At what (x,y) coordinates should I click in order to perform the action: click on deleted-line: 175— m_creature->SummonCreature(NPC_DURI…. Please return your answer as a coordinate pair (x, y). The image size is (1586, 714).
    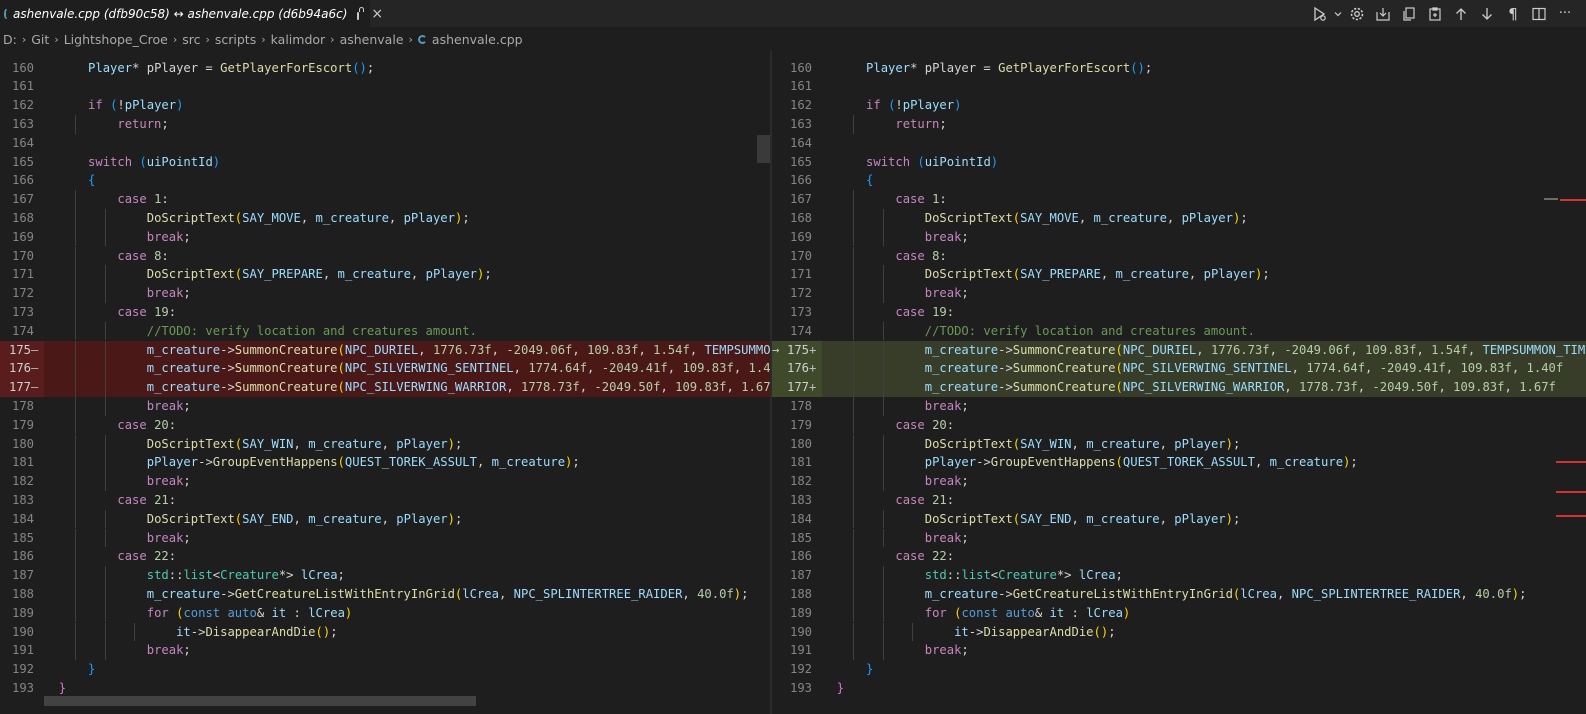
    Looking at the image, I should click on (385, 350).